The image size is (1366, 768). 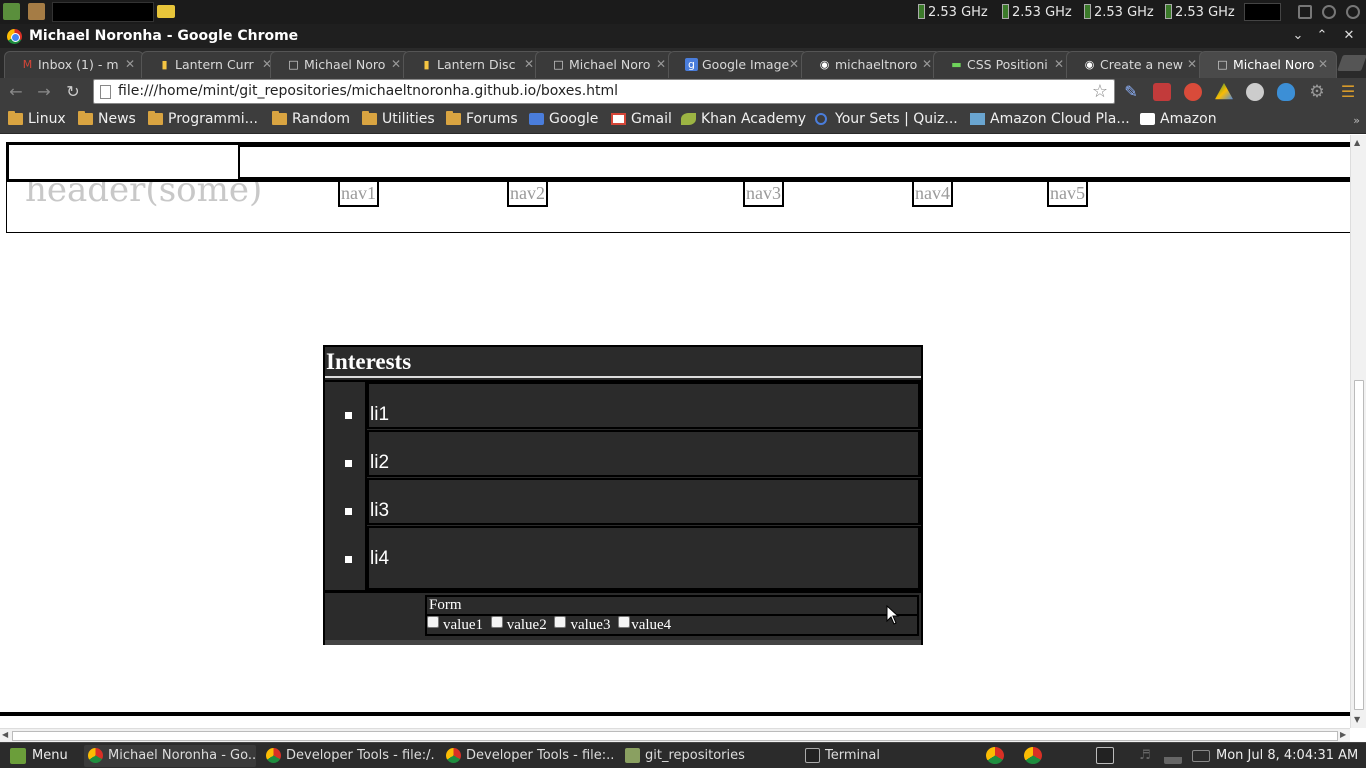 What do you see at coordinates (1305, 12) in the screenshot?
I see `lock-icon` at bounding box center [1305, 12].